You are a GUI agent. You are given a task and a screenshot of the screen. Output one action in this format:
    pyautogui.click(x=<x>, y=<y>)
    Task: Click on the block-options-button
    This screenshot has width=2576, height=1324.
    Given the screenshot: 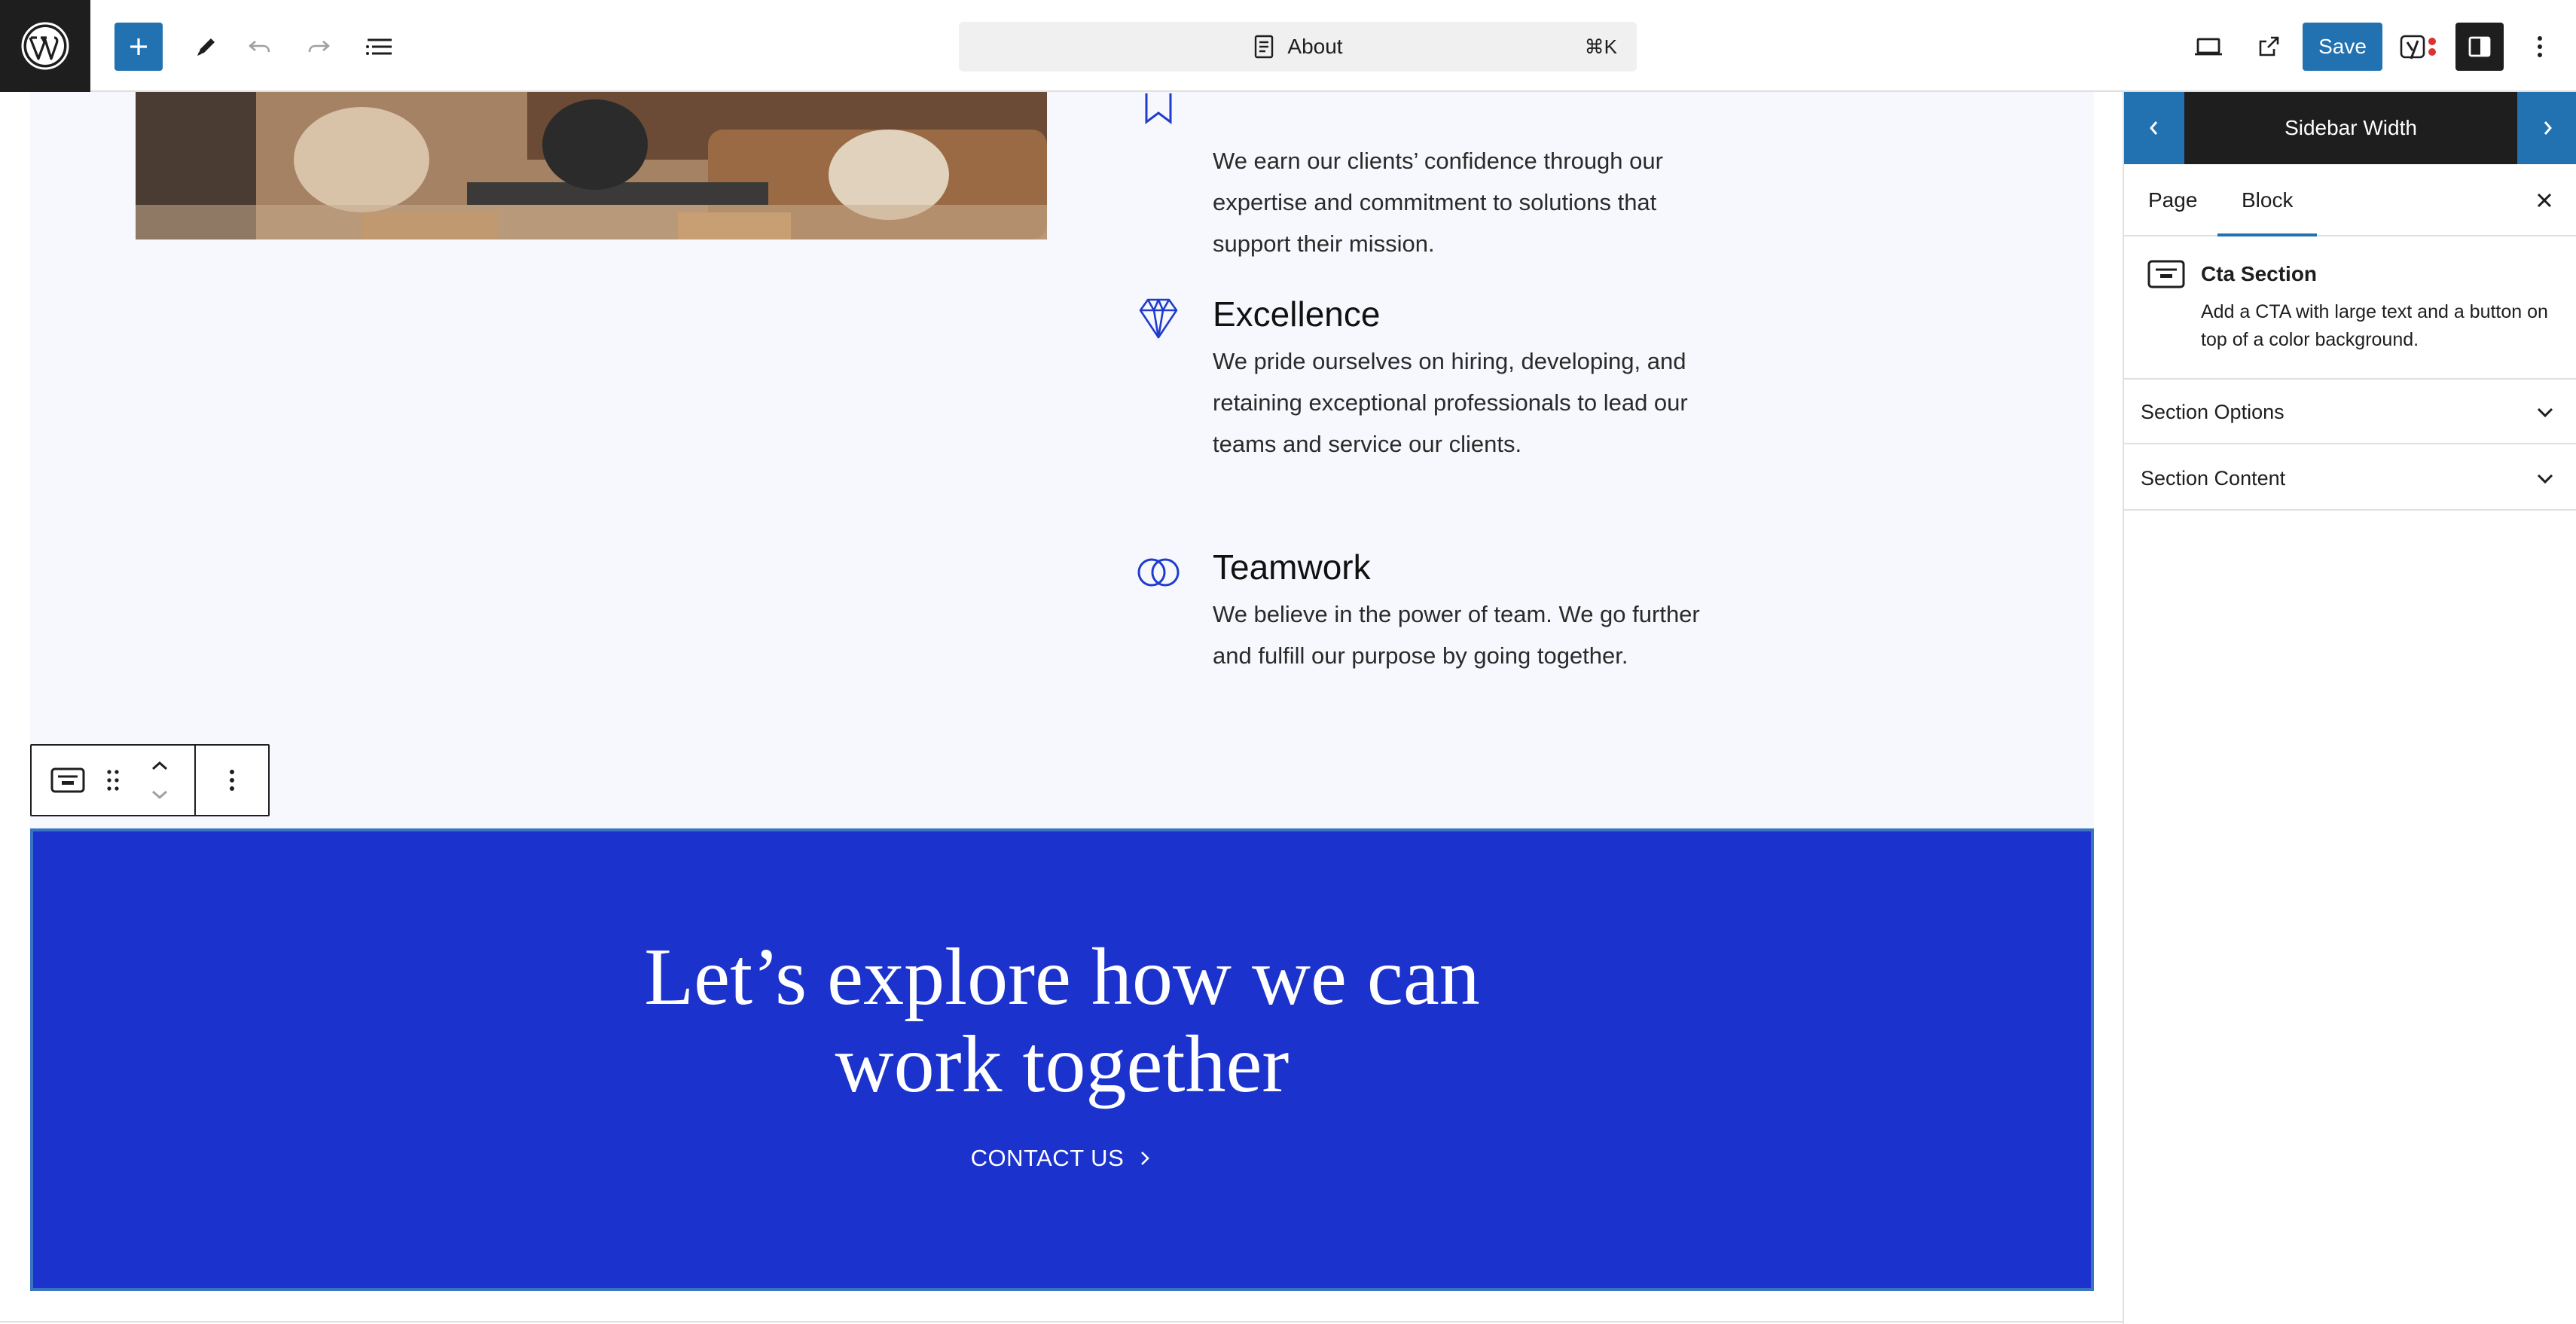 What is the action you would take?
    pyautogui.click(x=232, y=780)
    